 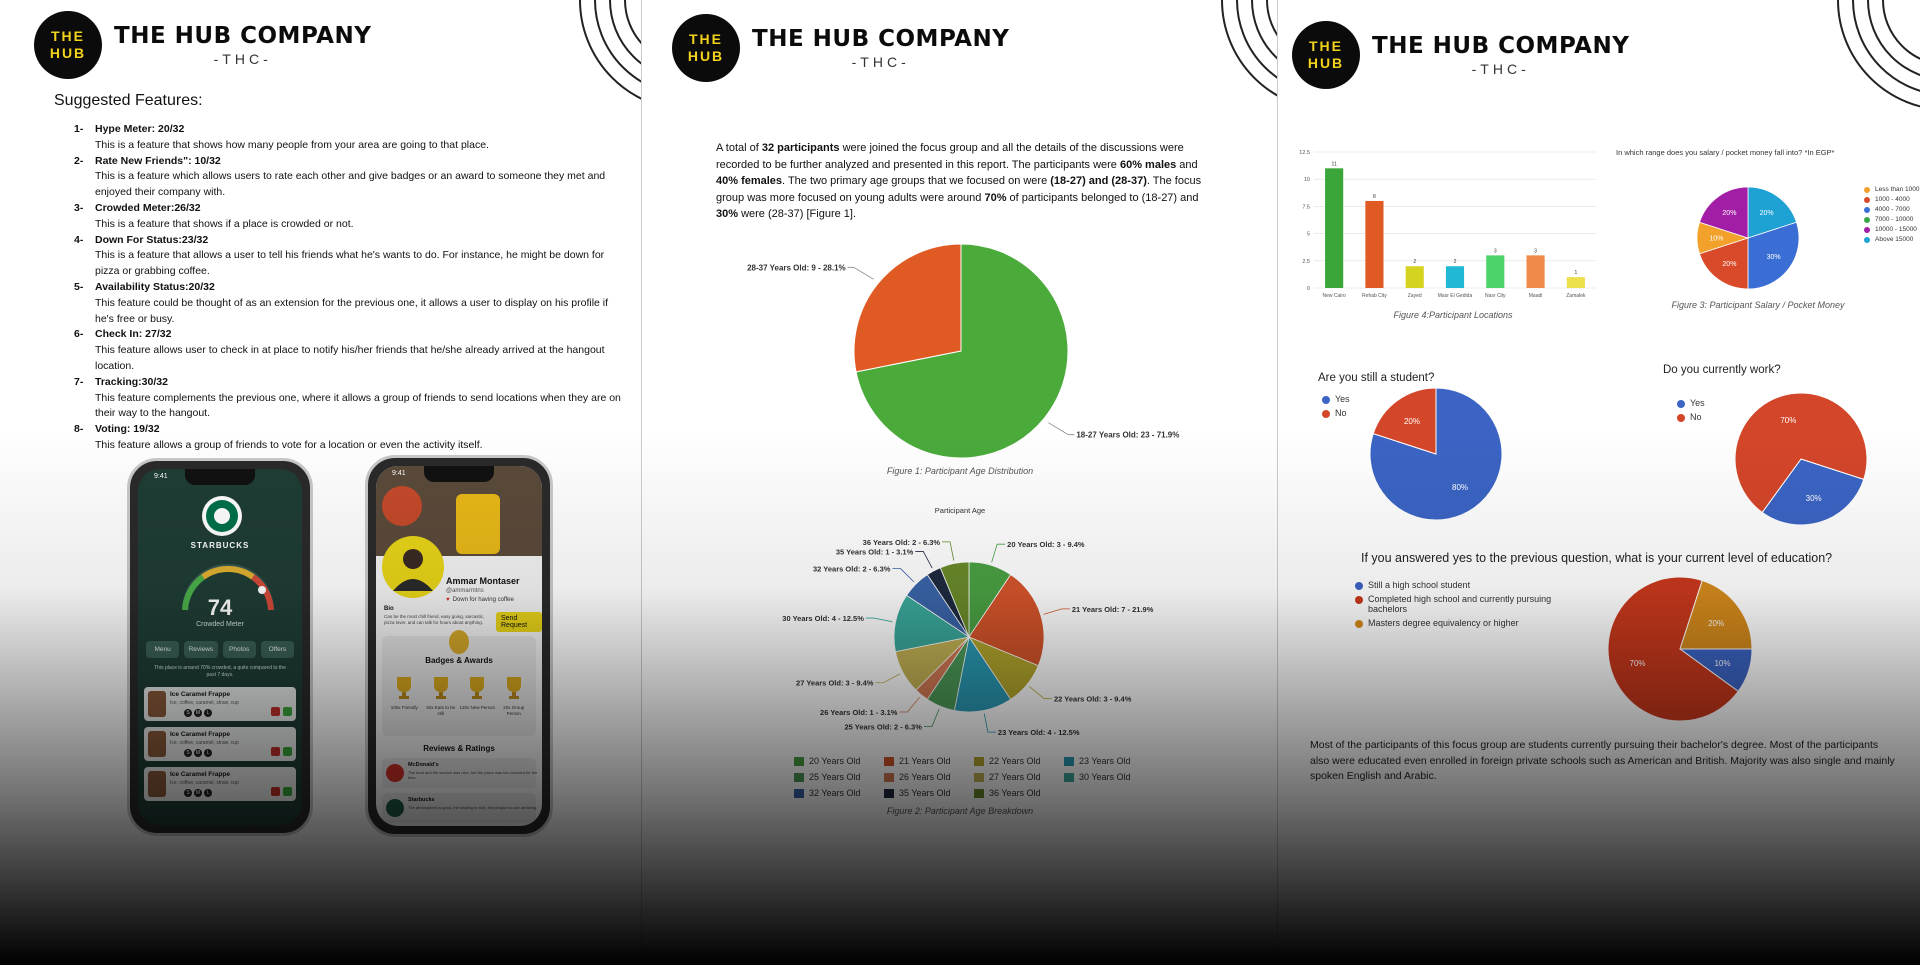 I want to click on size-options: SML, so click(x=198, y=713).